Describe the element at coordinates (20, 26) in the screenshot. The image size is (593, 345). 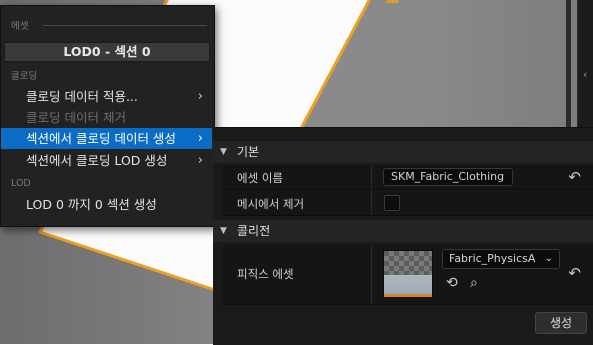
I see `menu-section-asset-label: 에셋` at that location.